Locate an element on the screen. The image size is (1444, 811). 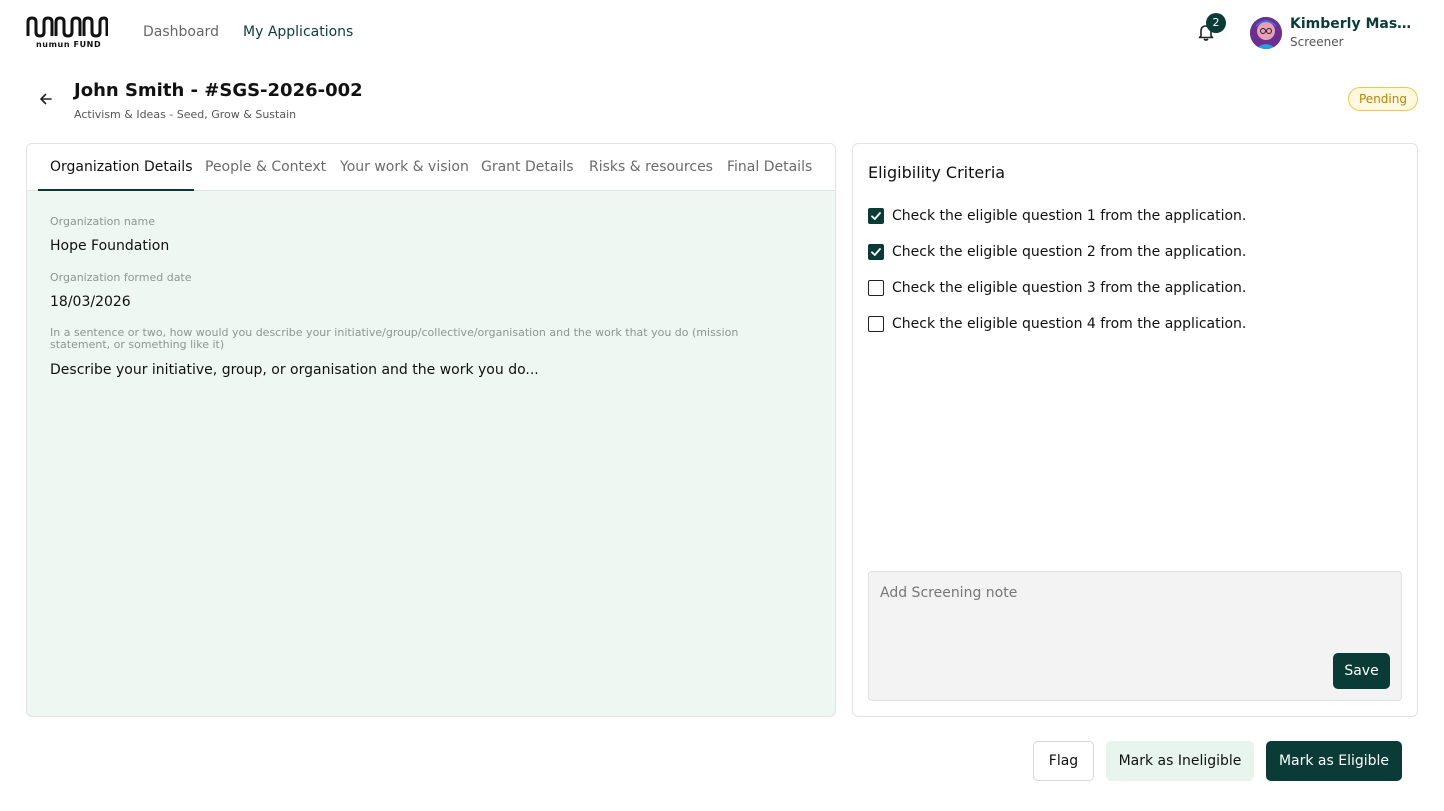
flag-button: Flag is located at coordinates (1063, 761).